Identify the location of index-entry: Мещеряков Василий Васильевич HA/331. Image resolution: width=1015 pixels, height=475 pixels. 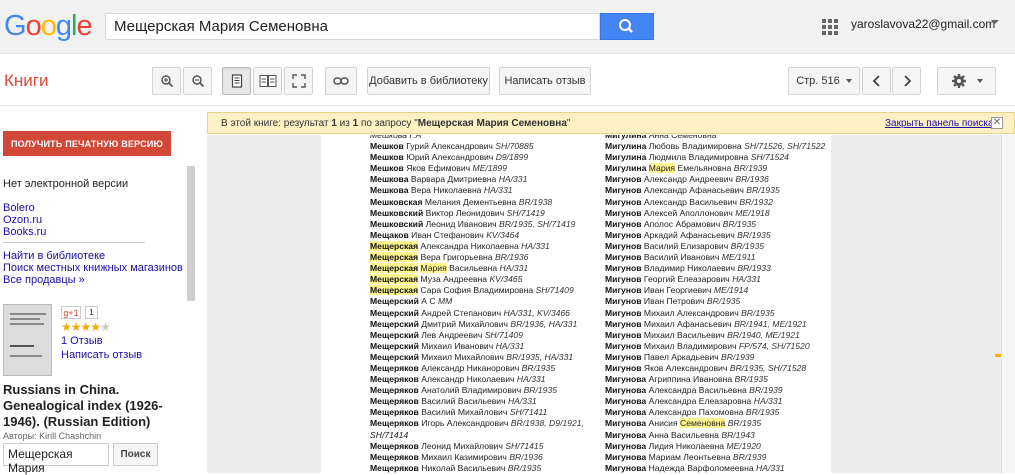
(453, 401).